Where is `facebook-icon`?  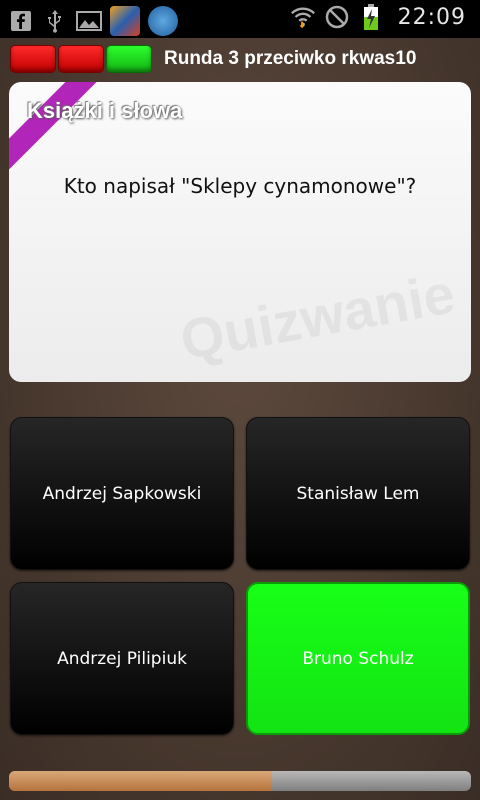 facebook-icon is located at coordinates (21, 21).